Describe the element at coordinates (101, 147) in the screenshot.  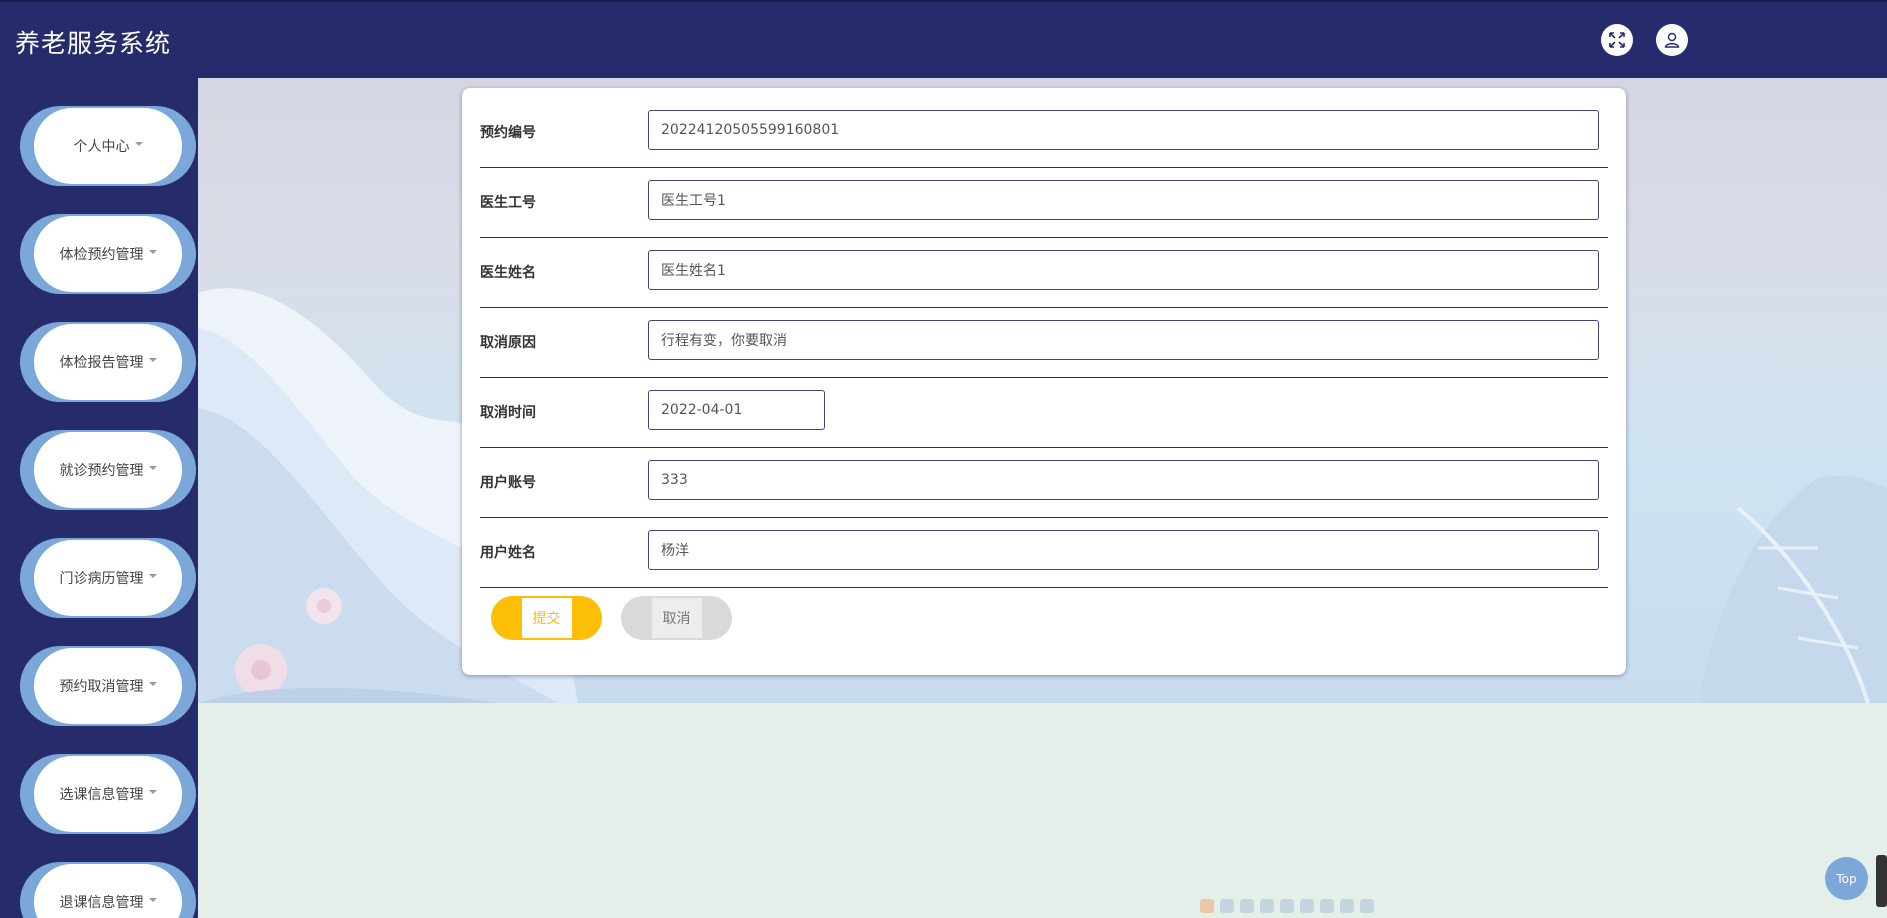
I see `sidebar-item-label: 个人中心` at that location.